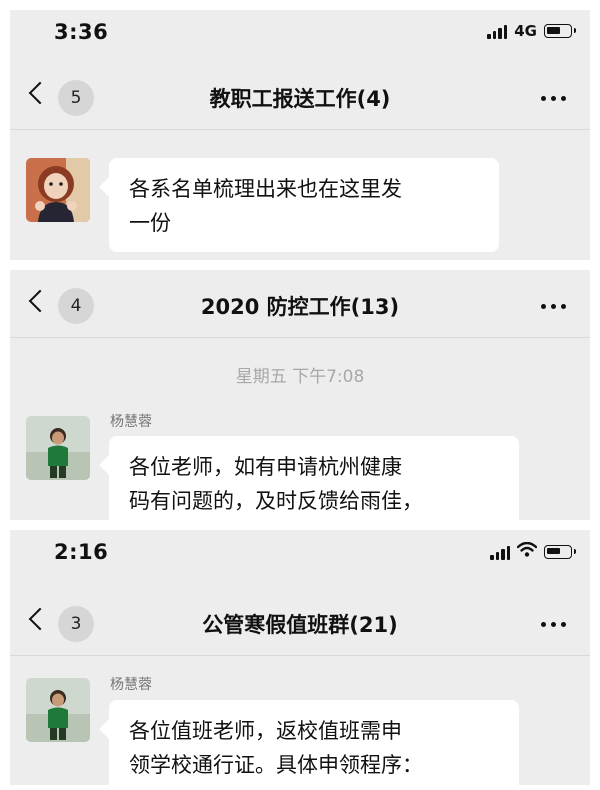  What do you see at coordinates (304, 205) in the screenshot?
I see `message-bubble: 各系名单梳理出来也在这里发 一份` at bounding box center [304, 205].